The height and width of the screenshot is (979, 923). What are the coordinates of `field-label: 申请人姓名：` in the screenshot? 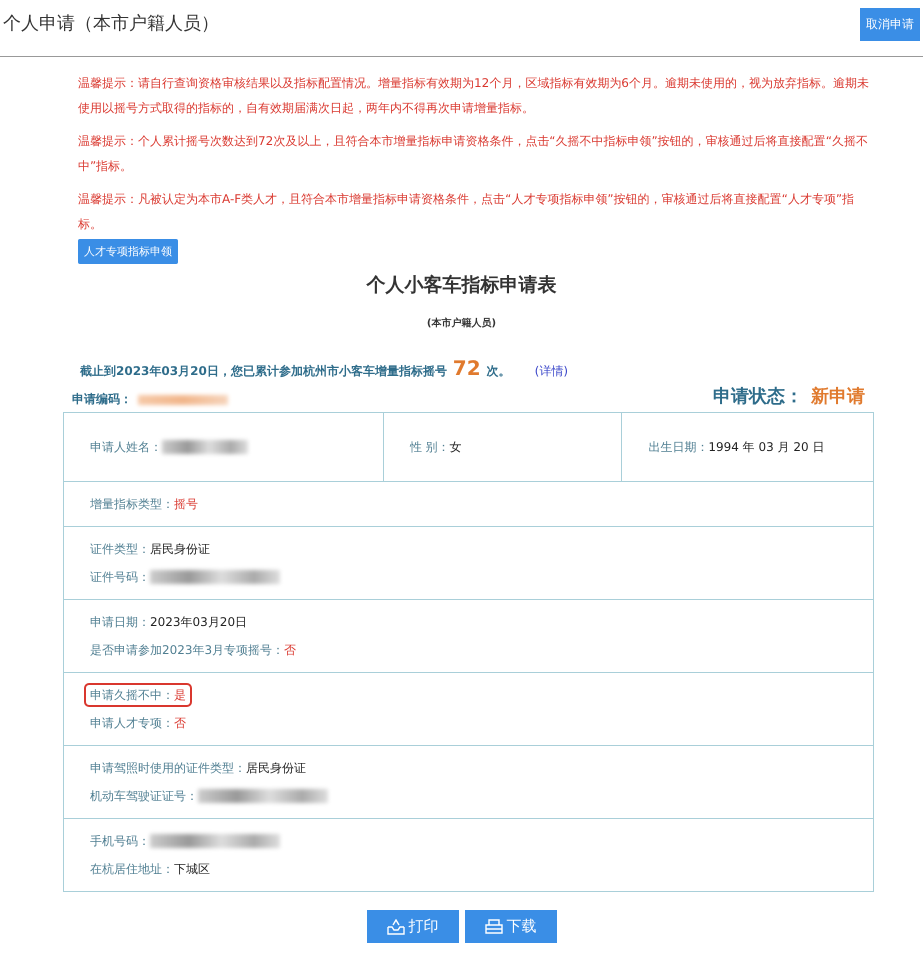 It's located at (126, 447).